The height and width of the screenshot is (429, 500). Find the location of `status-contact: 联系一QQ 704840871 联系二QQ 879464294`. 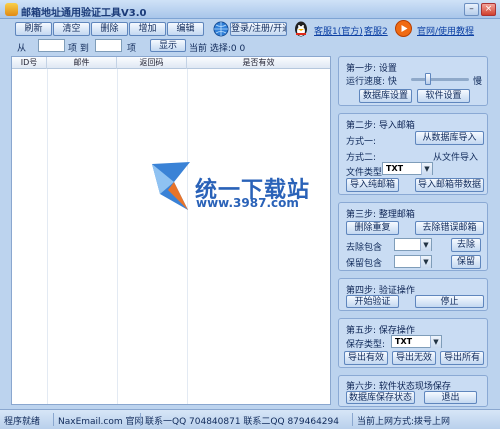

status-contact: 联系一QQ 704840871 联系二QQ 879464294 is located at coordinates (242, 422).